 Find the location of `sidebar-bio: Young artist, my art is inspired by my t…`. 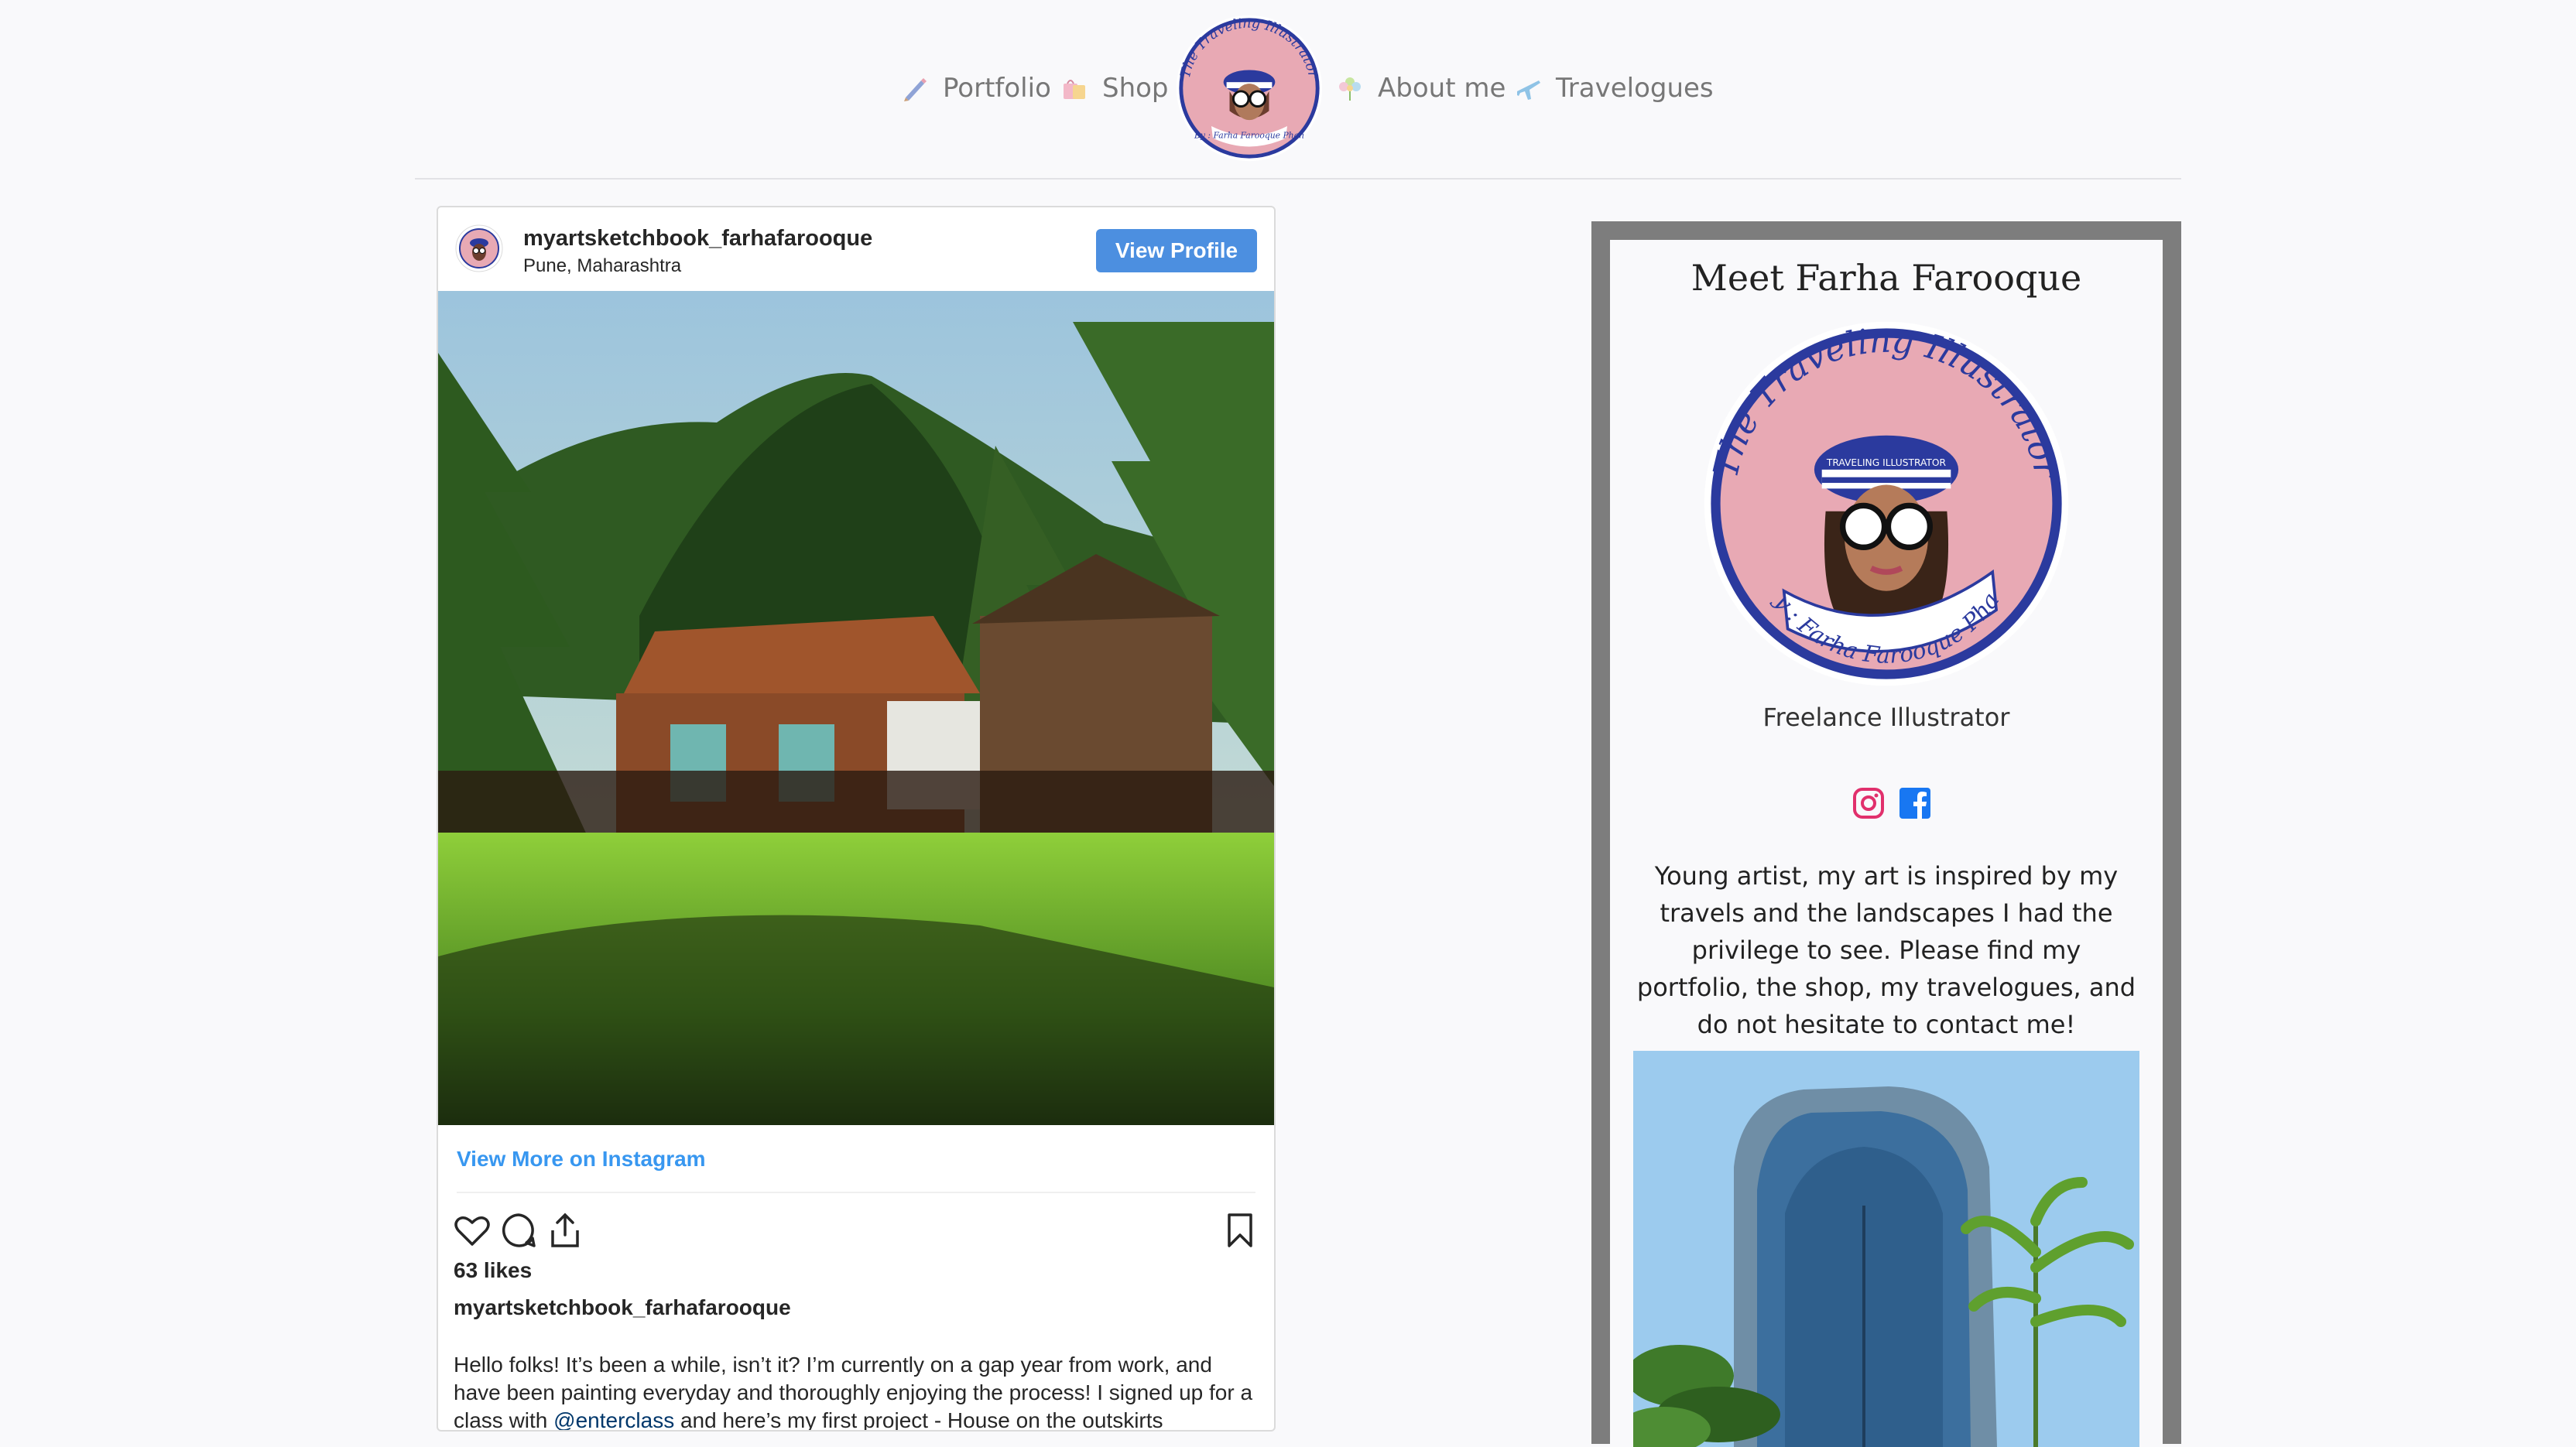

sidebar-bio: Young artist, my art is inspired by my t… is located at coordinates (1886, 950).